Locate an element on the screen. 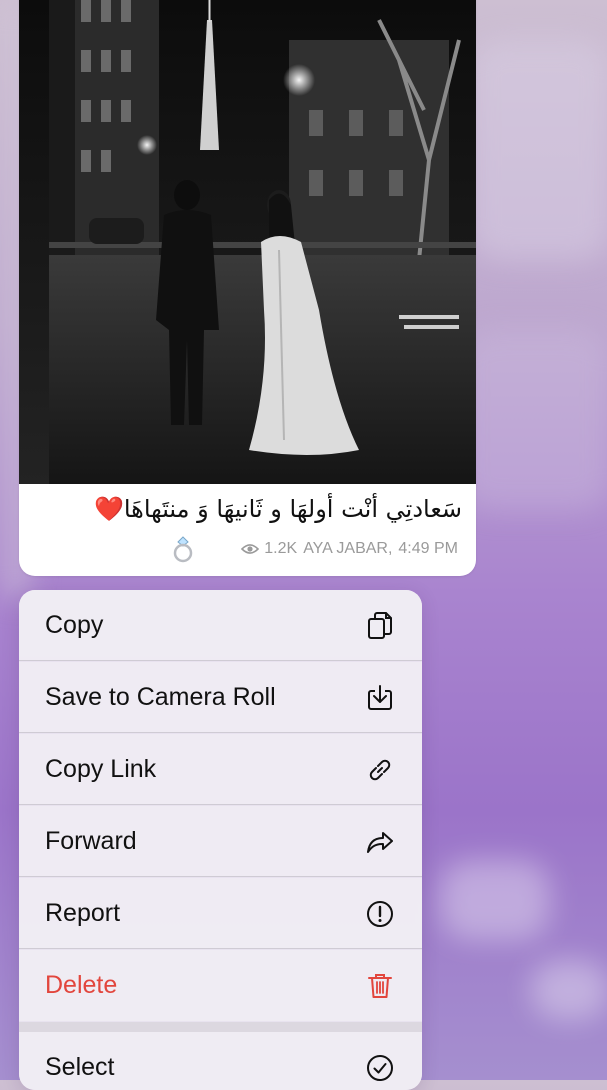  menu-item-label: Save to Camera Roll is located at coordinates (160, 697).